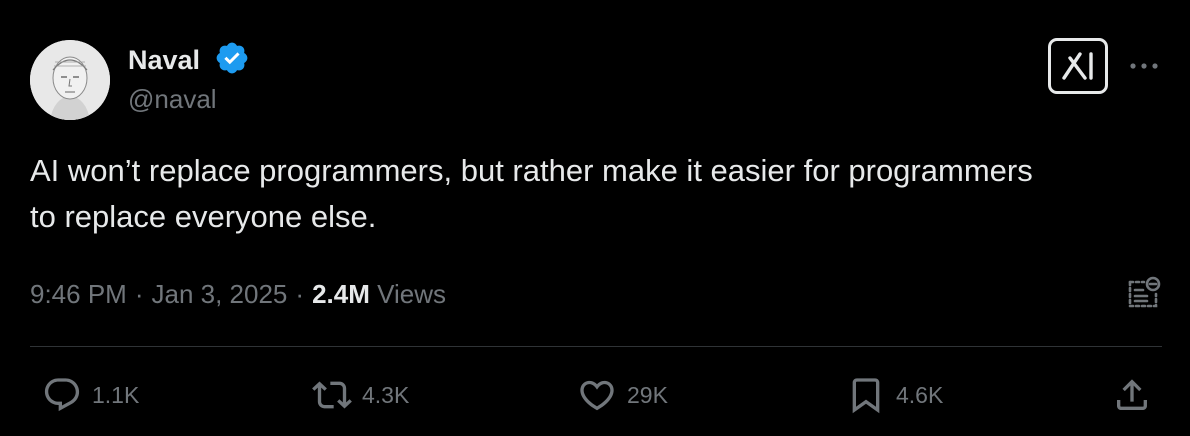 Image resolution: width=1190 pixels, height=436 pixels. What do you see at coordinates (90, 395) in the screenshot?
I see `reply-button: 1.1K` at bounding box center [90, 395].